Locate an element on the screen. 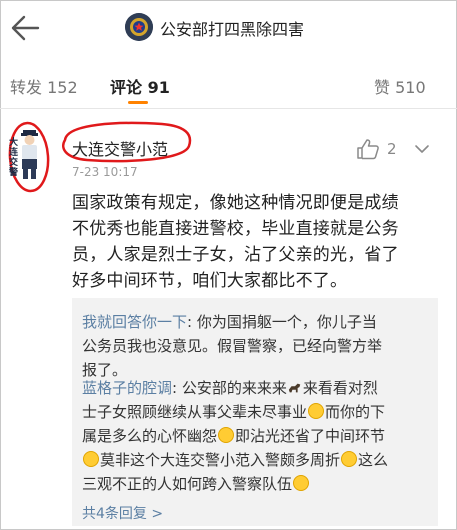 This screenshot has width=457, height=530. timestamp: 7-23 10:17 is located at coordinates (105, 172).